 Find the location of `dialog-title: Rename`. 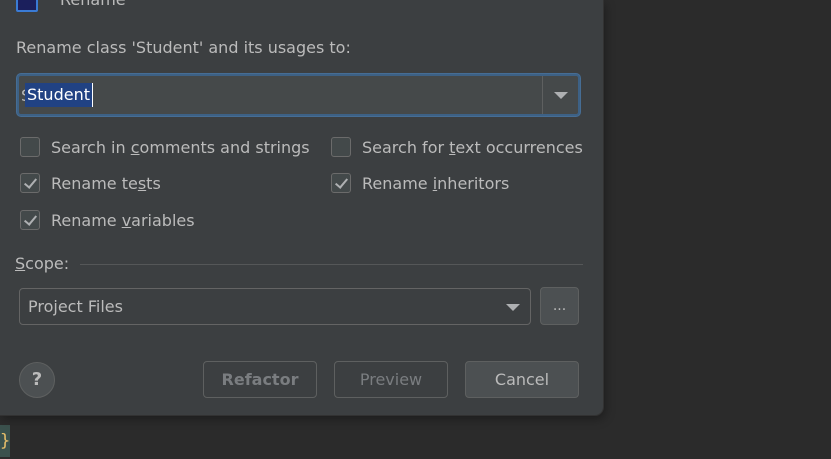

dialog-title: Rename is located at coordinates (93, 4).